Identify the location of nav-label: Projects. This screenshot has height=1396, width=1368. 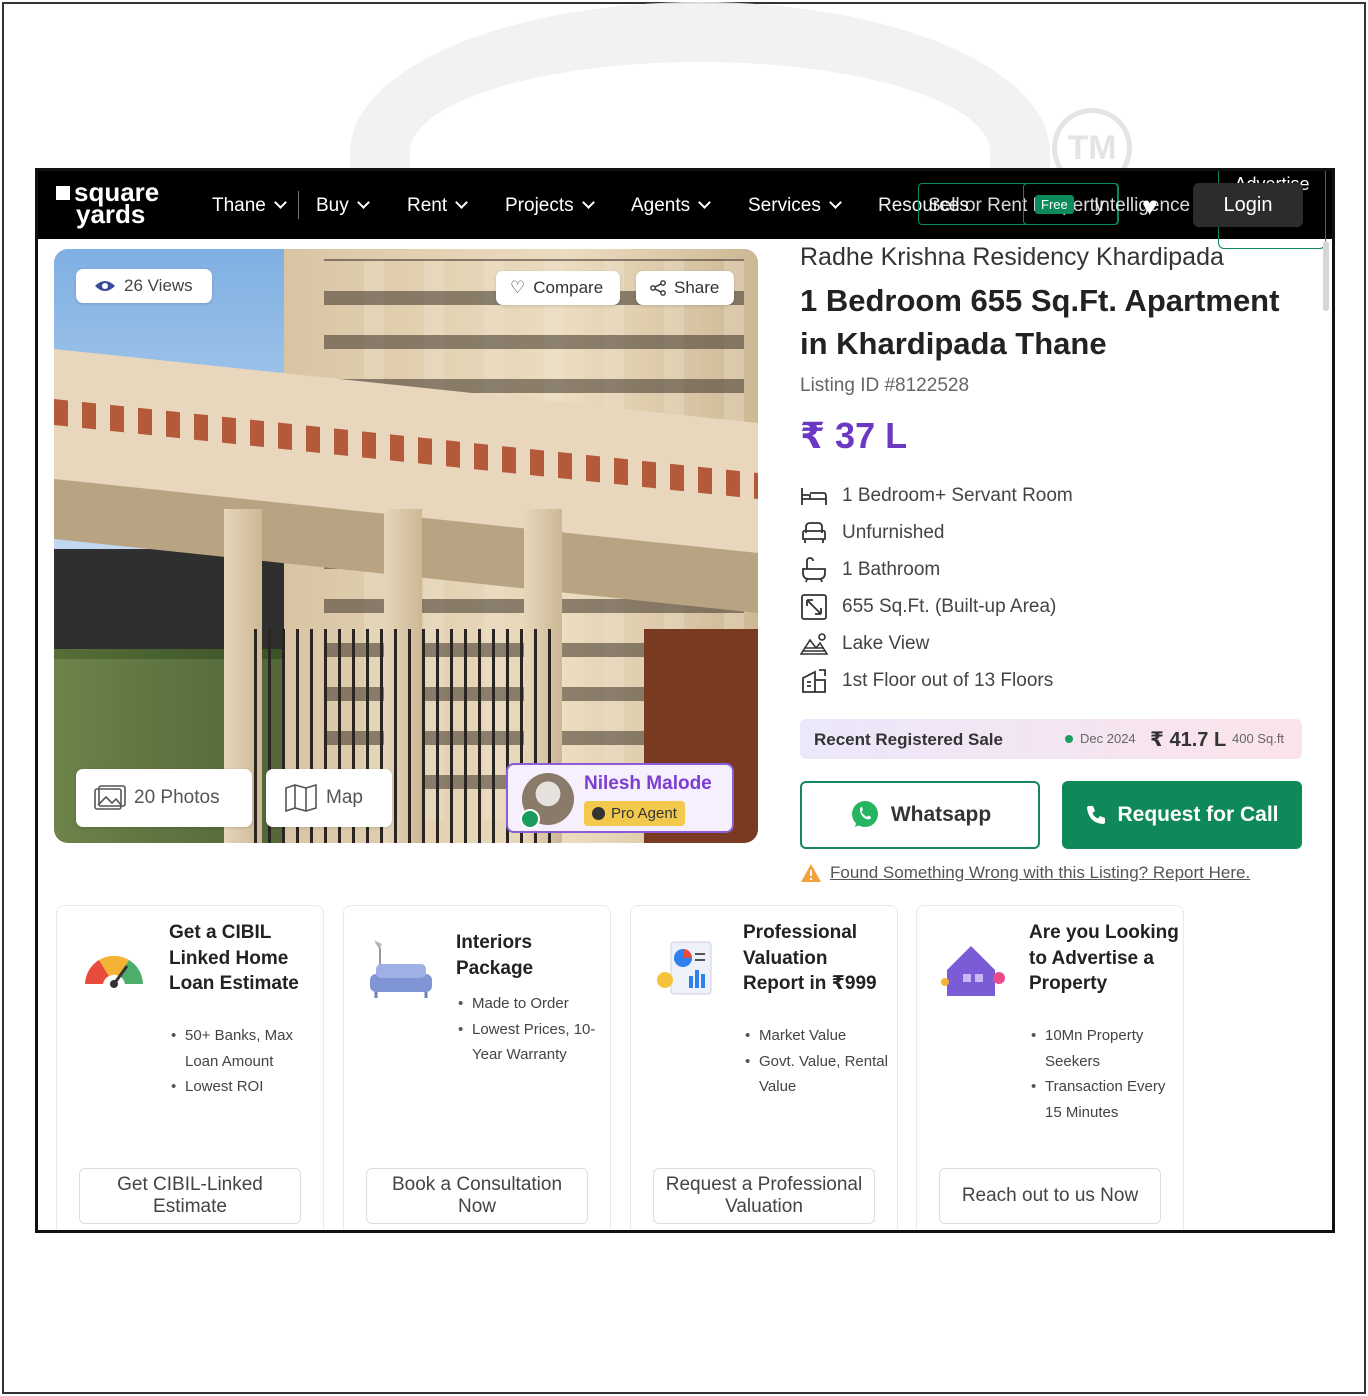
(539, 205).